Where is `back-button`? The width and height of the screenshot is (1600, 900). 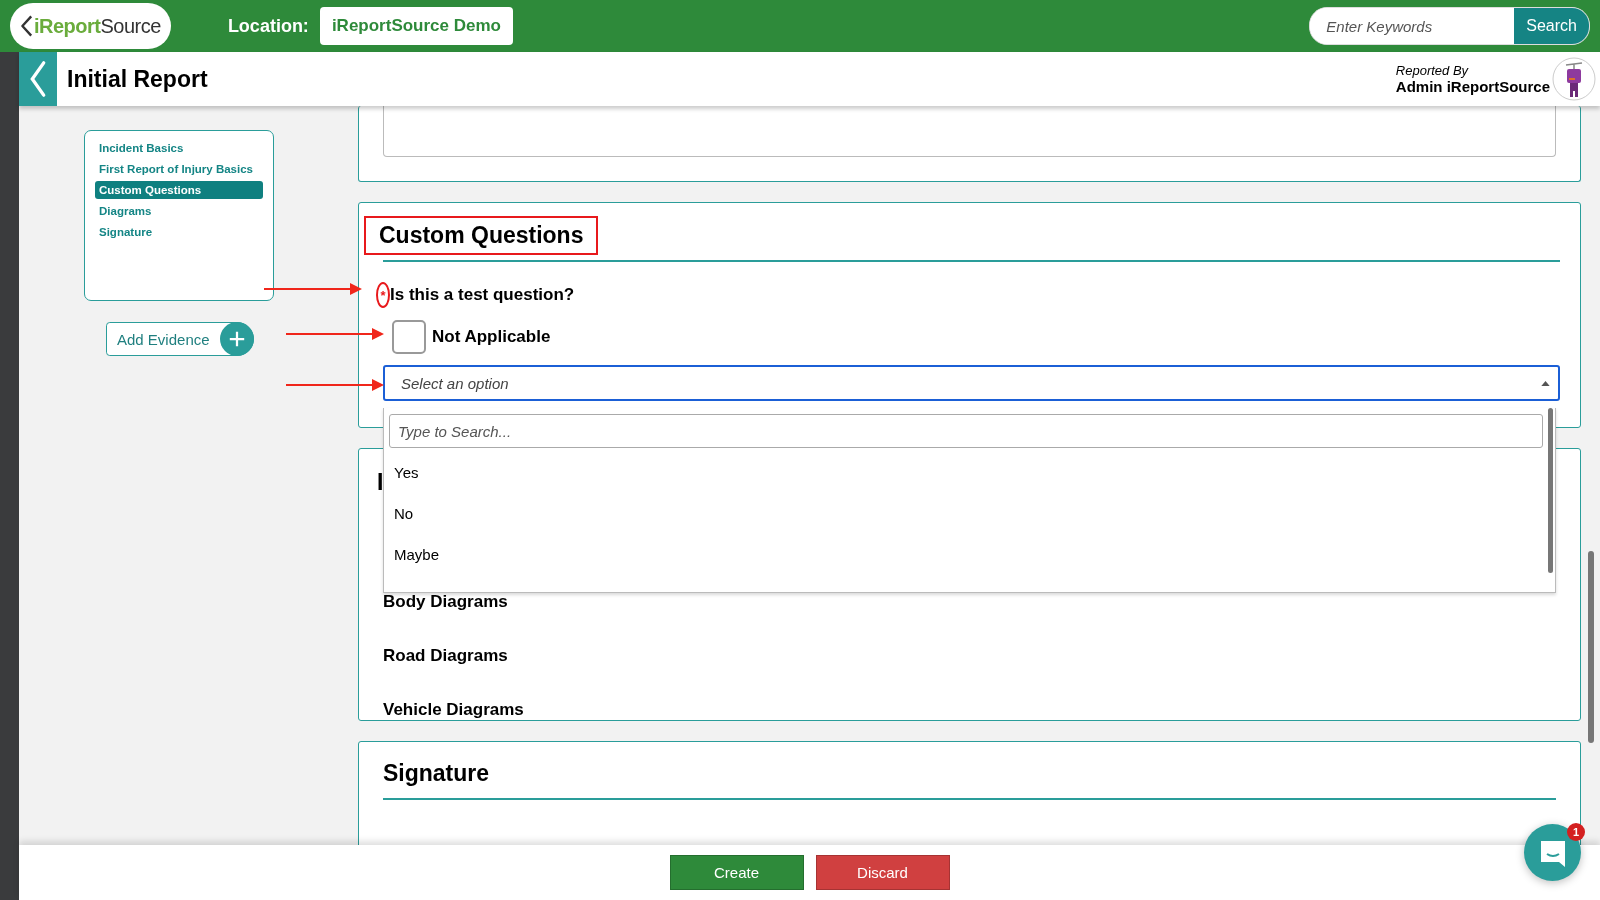
back-button is located at coordinates (38, 79).